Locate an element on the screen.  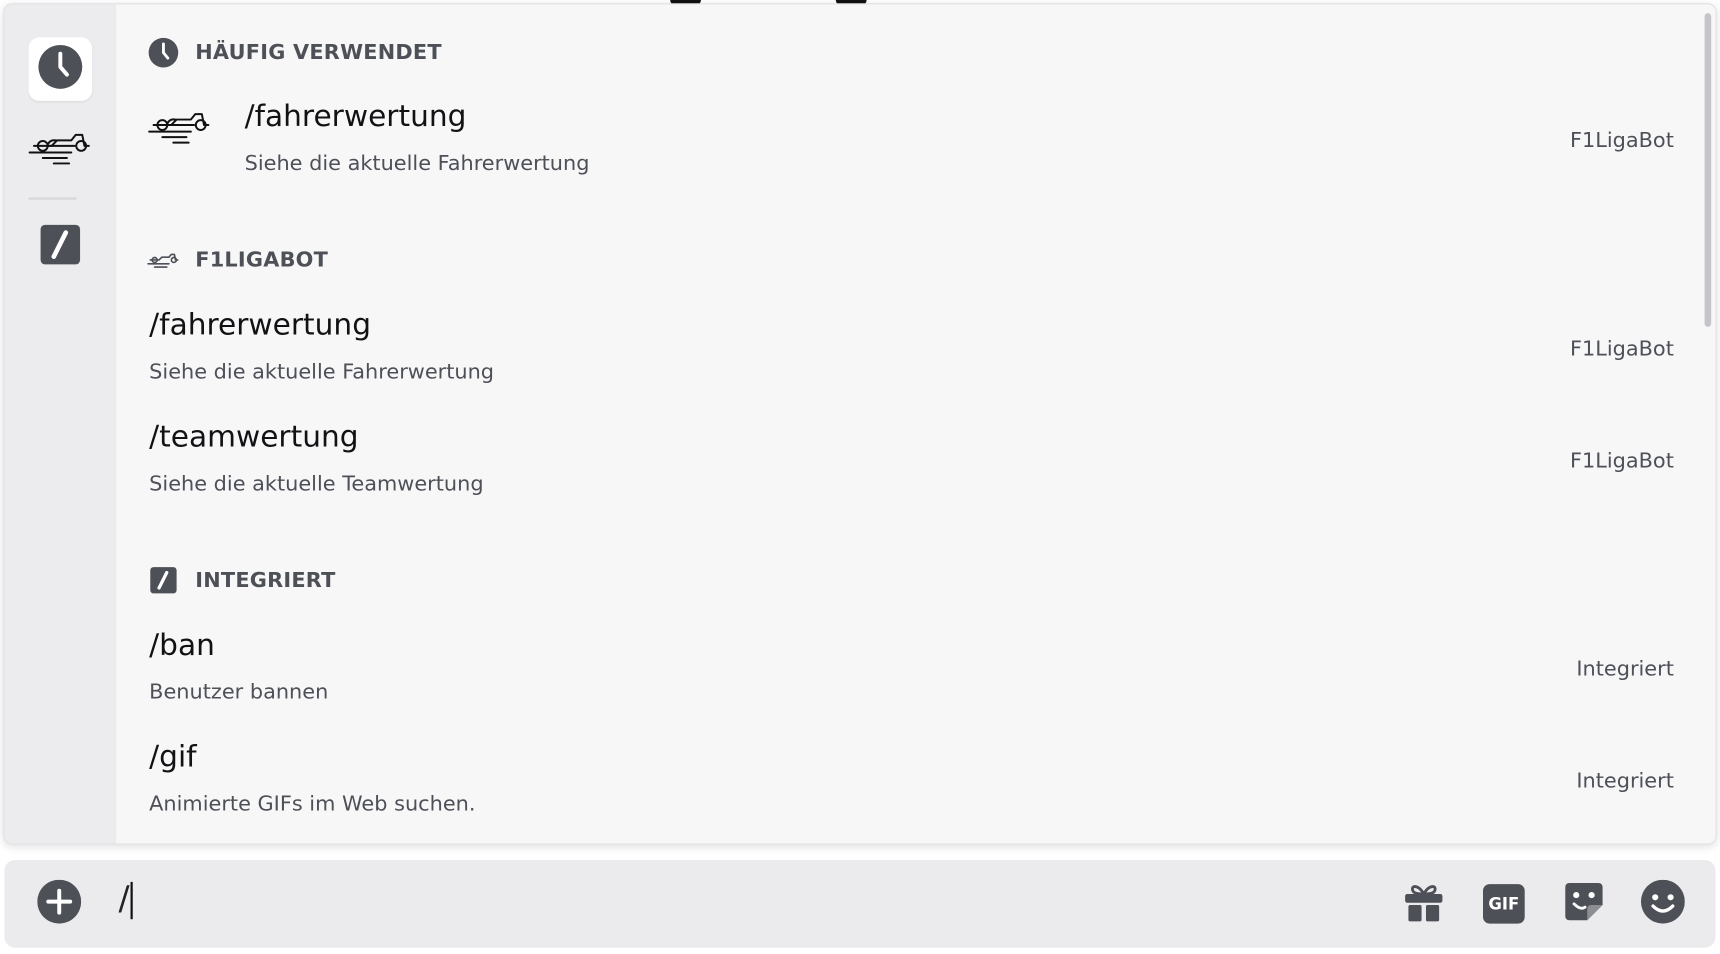
rail-f1ligabot-button is located at coordinates (60, 148).